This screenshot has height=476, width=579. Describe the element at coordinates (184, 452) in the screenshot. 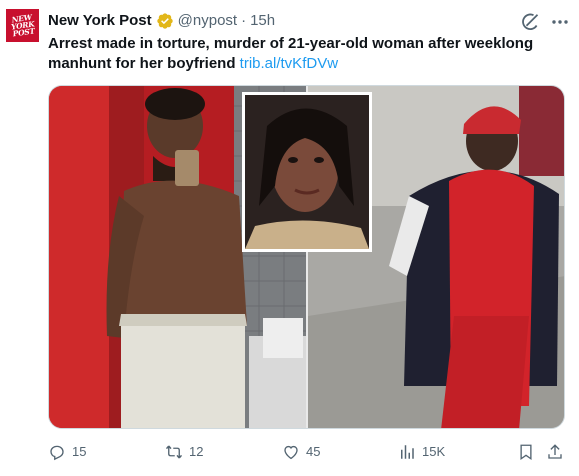

I see `retweet-button: 12` at that location.